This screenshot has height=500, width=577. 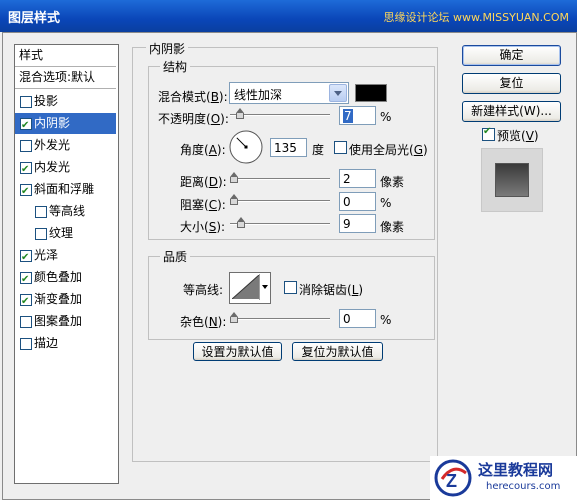 I want to click on blend-mode-value: 线性加深, so click(x=258, y=95).